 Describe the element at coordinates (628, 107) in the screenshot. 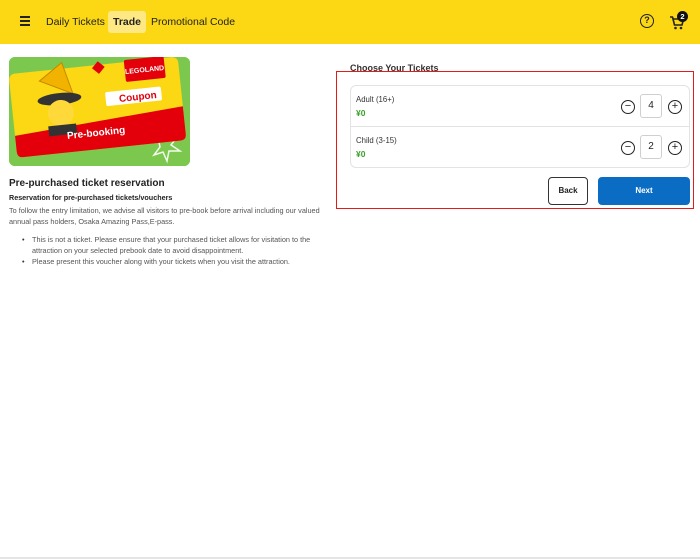

I see `decrease-adult-button: −` at that location.